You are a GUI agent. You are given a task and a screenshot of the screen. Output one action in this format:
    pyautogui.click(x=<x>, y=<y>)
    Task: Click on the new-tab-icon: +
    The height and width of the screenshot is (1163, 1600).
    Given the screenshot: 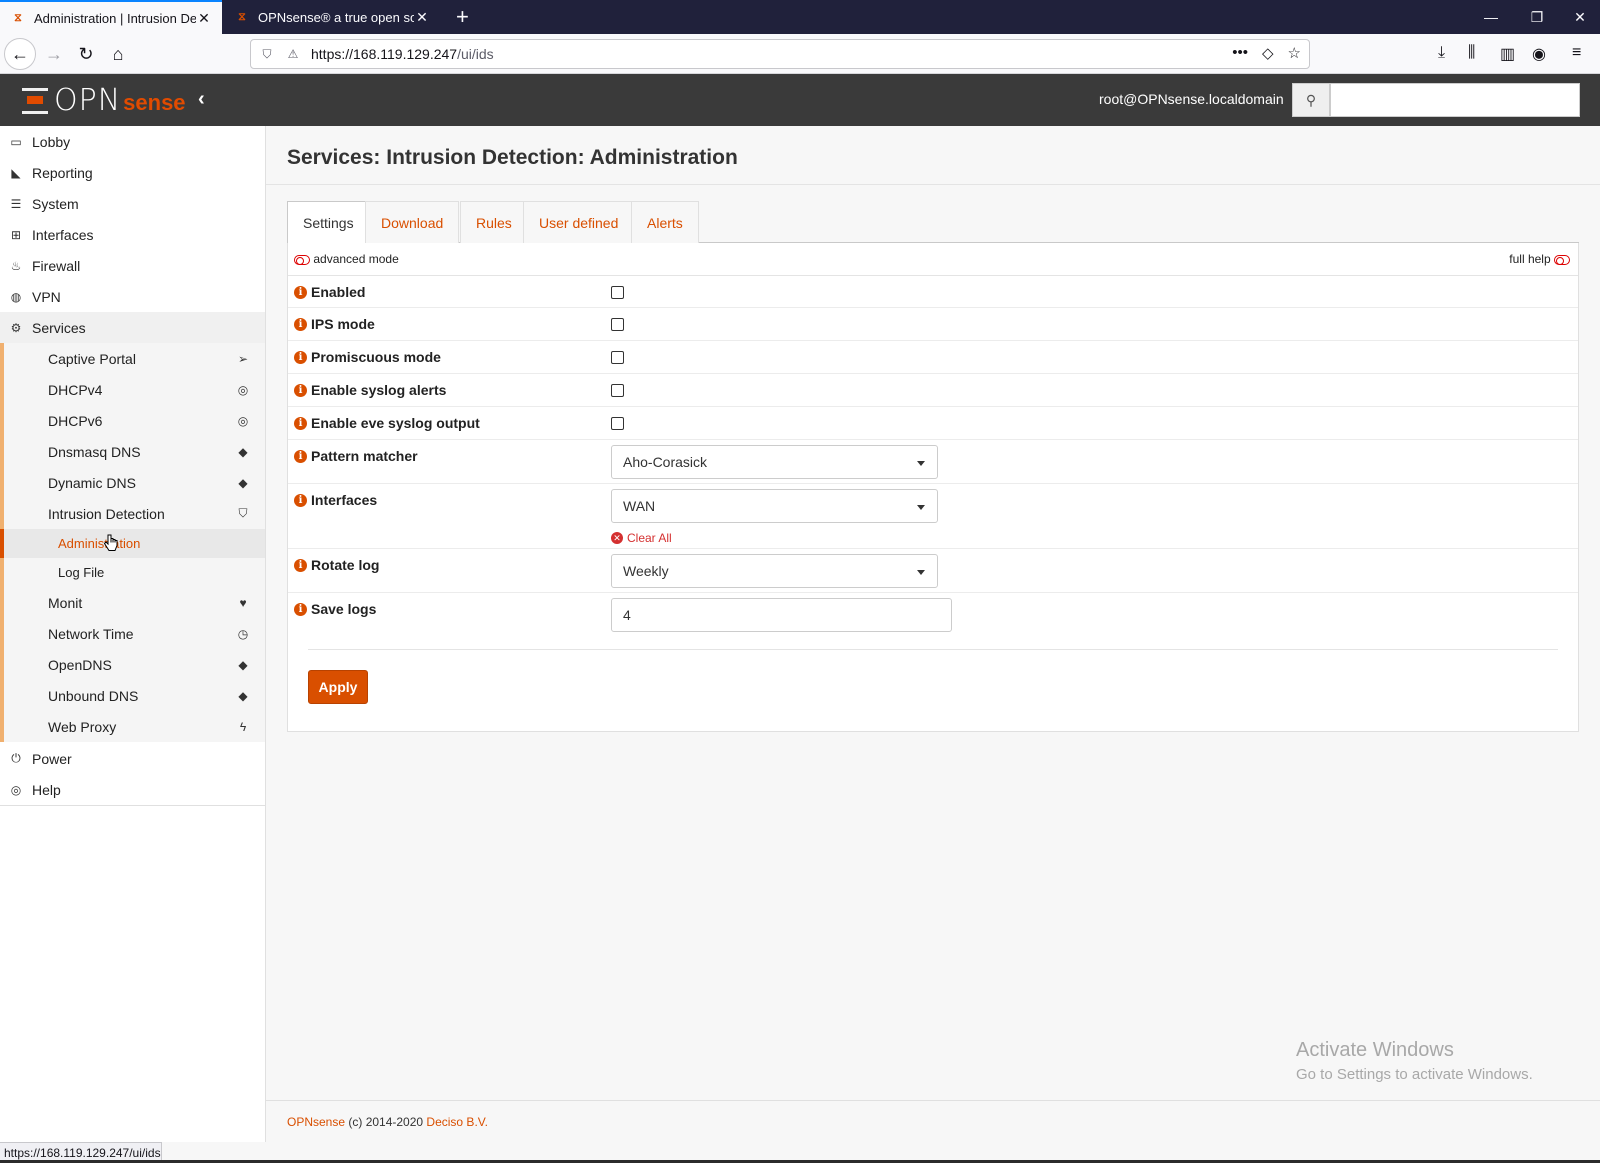 What is the action you would take?
    pyautogui.click(x=462, y=17)
    